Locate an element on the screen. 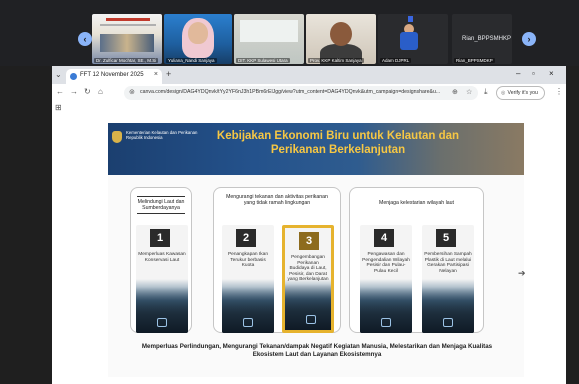 This screenshot has height=384, width=579. canva-favicon-icon is located at coordinates (73, 76).